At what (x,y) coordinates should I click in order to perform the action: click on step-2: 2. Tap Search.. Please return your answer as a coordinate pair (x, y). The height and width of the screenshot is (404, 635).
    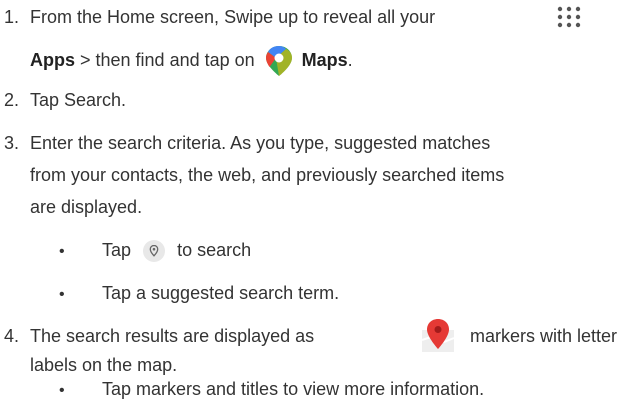
    Looking at the image, I should click on (65, 100).